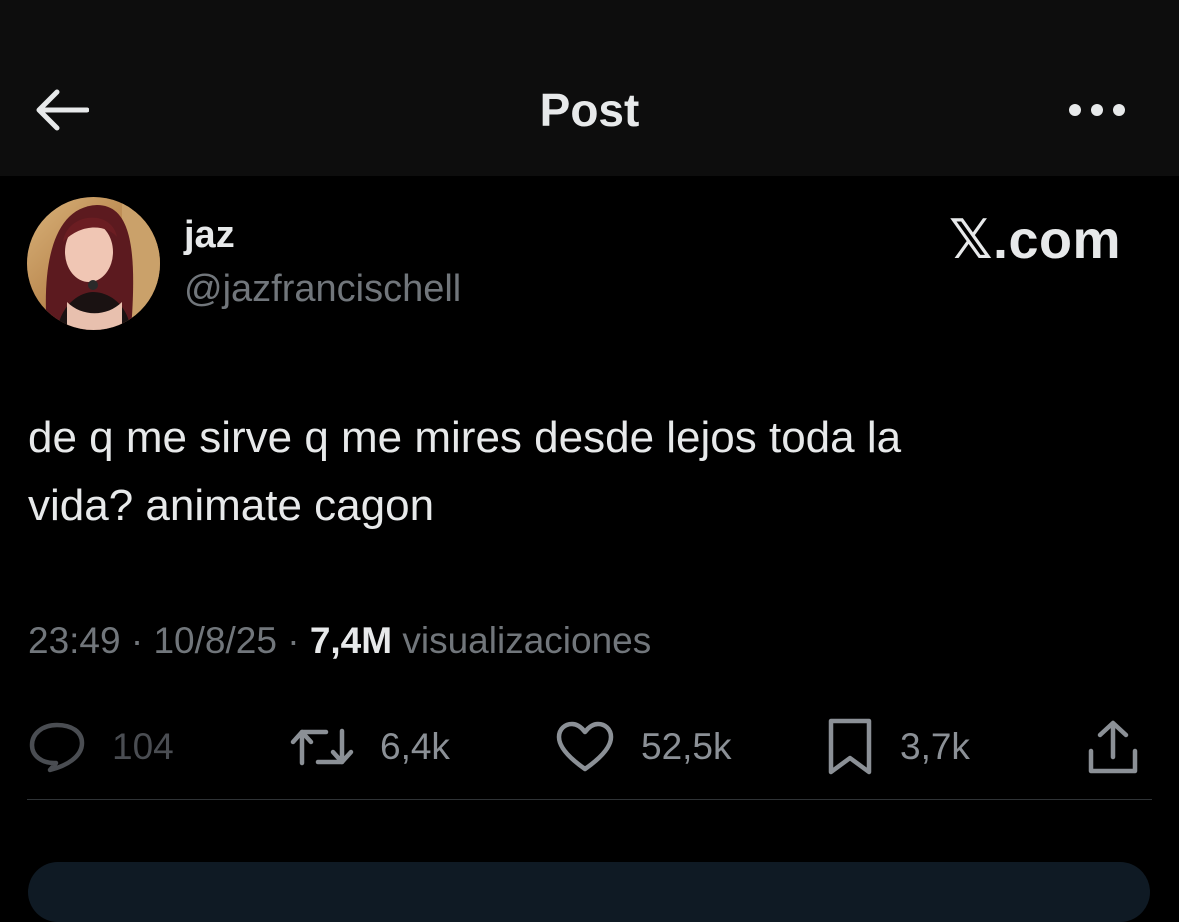 Image resolution: width=1179 pixels, height=922 pixels. Describe the element at coordinates (898, 747) in the screenshot. I see `bookmark-button: 3,7k` at that location.